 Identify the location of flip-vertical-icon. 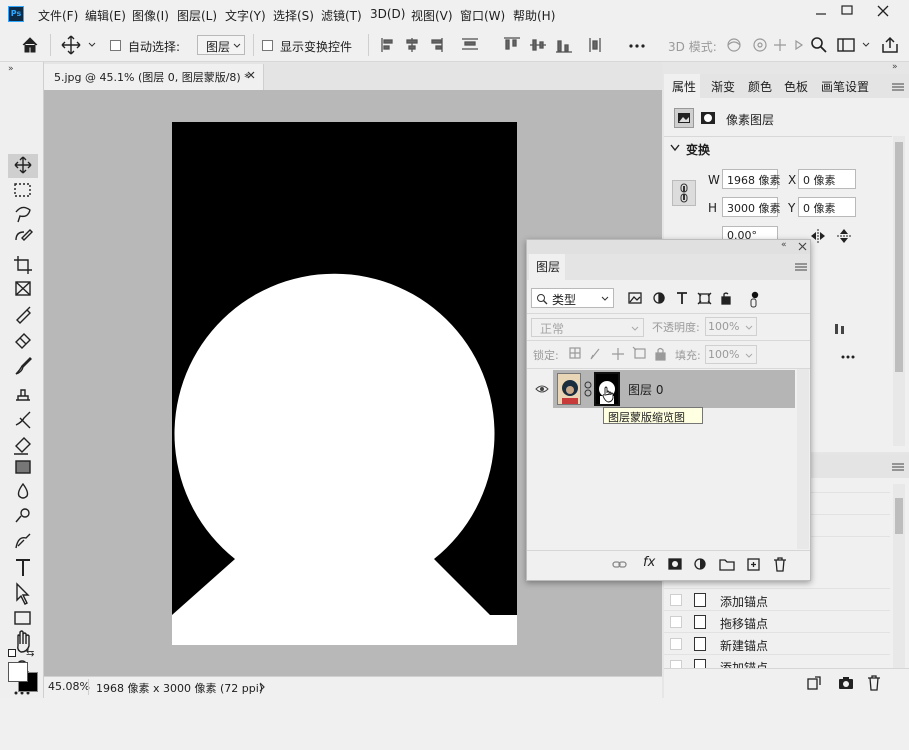
(844, 236).